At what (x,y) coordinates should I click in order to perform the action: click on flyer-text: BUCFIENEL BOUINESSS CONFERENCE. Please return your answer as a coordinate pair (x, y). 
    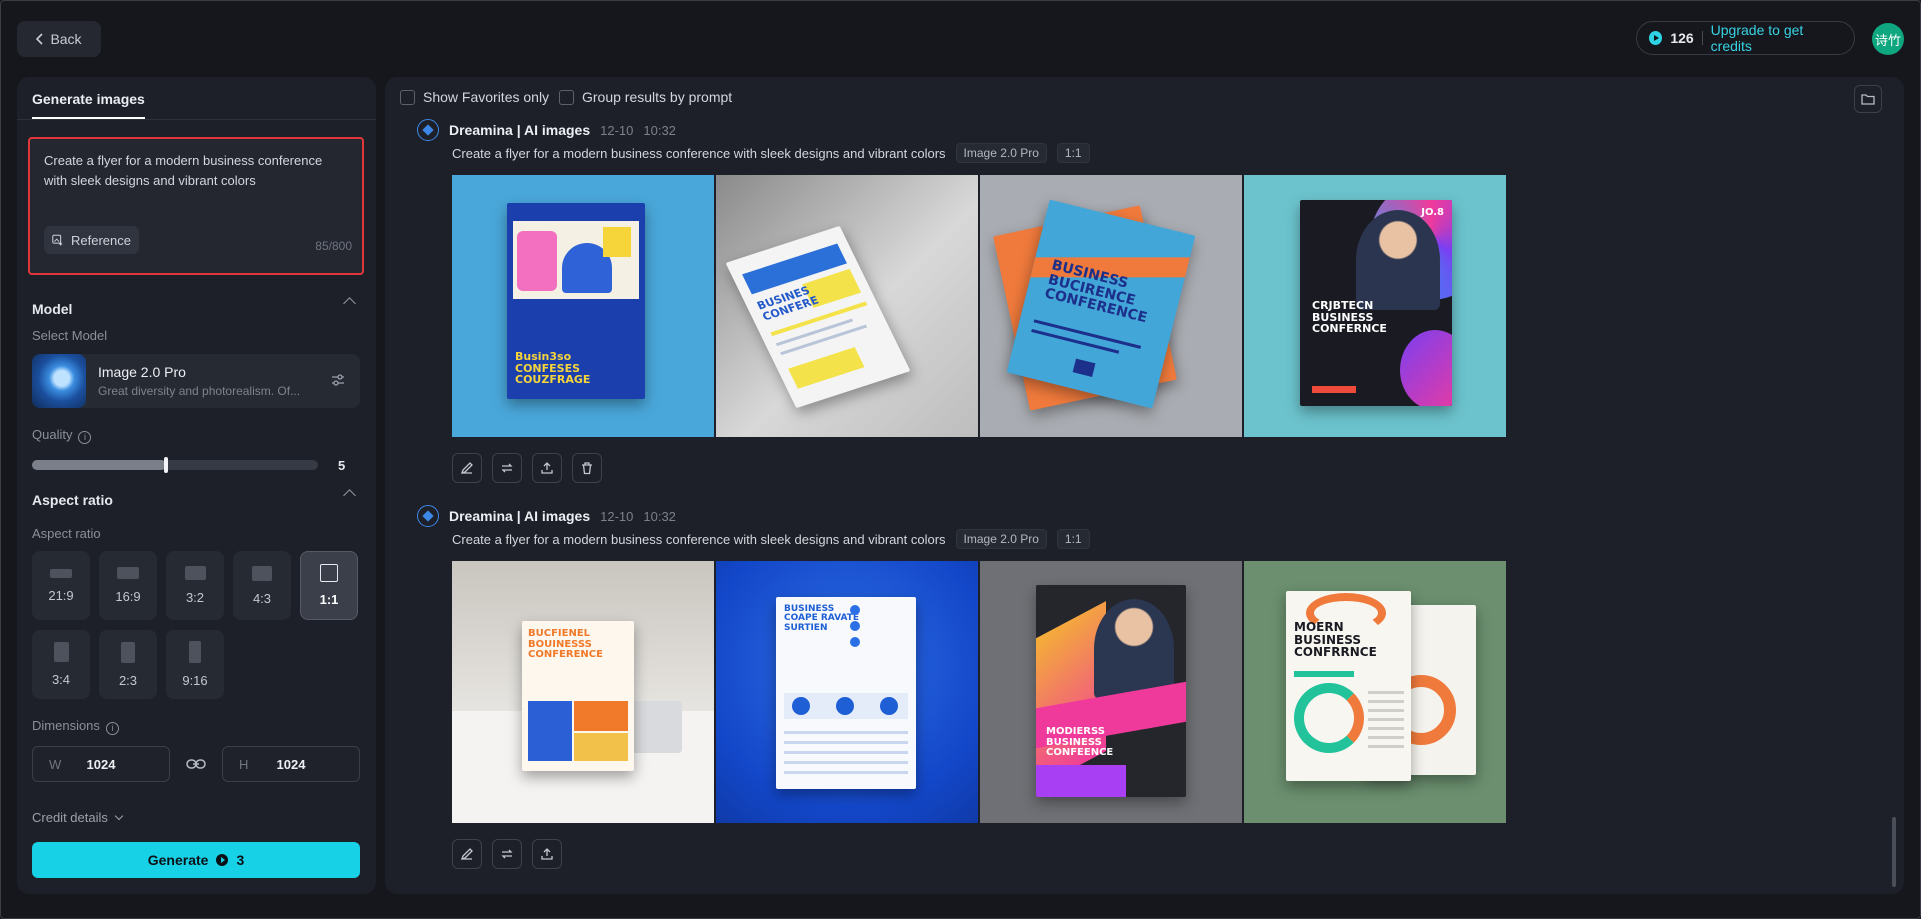
    Looking at the image, I should click on (565, 644).